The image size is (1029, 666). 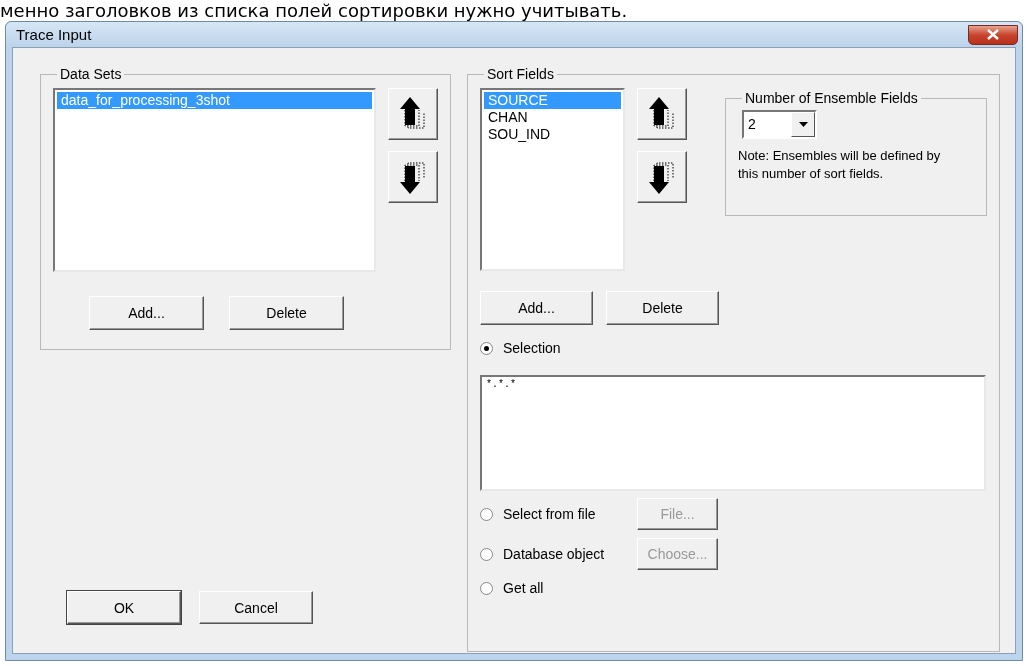 I want to click on group-label: Number of Ensemble Fields, so click(x=831, y=98).